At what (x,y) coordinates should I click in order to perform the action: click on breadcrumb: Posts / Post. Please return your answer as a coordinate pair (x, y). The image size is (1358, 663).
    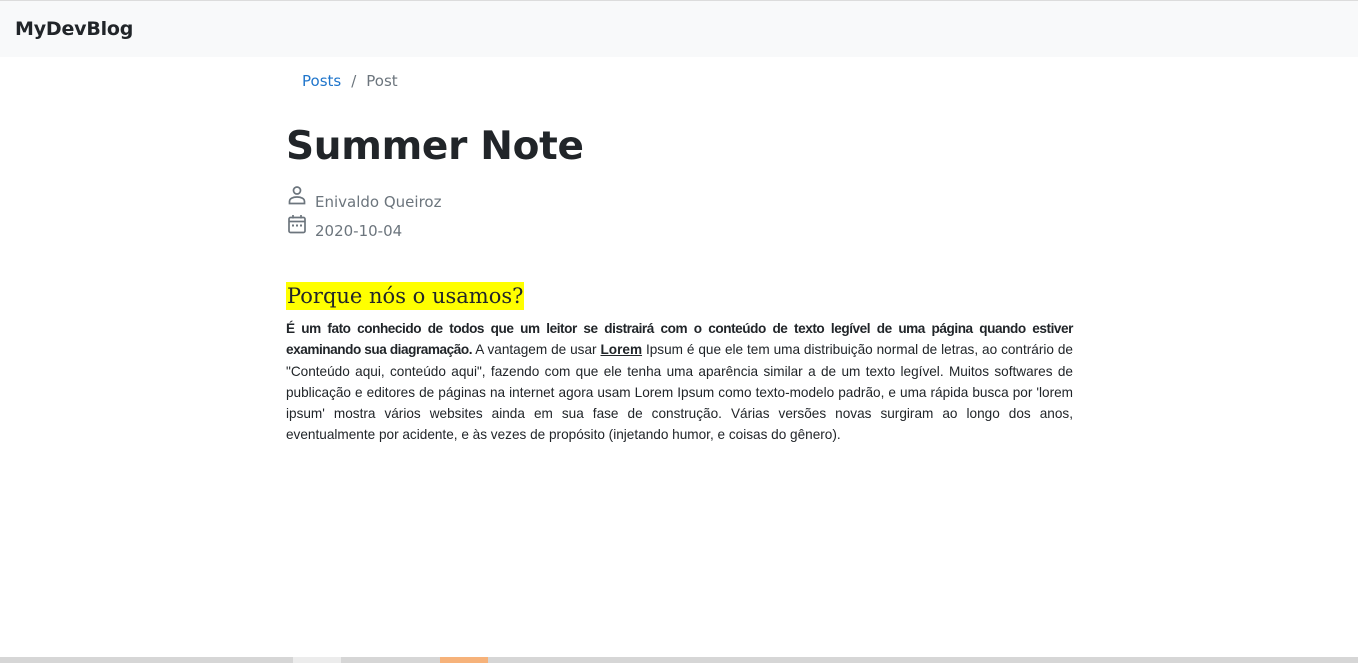
    Looking at the image, I should click on (350, 81).